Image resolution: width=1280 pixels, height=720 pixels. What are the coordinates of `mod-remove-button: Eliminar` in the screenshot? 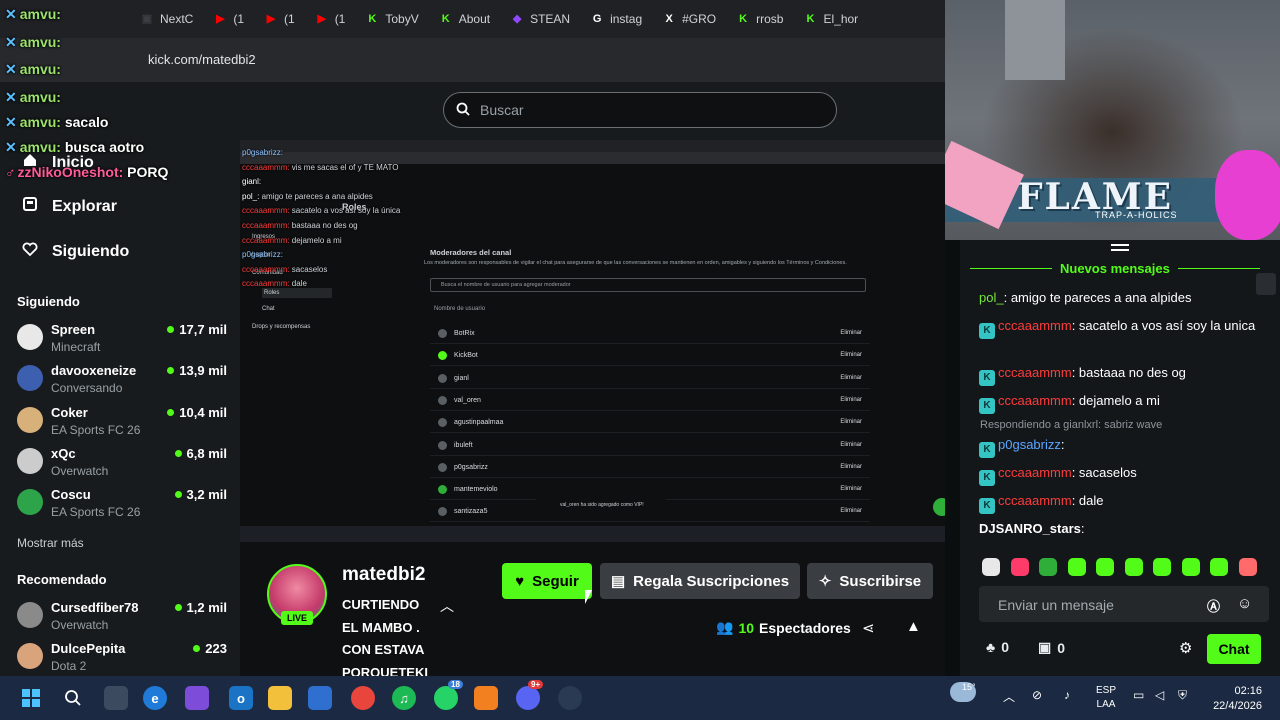 It's located at (851, 422).